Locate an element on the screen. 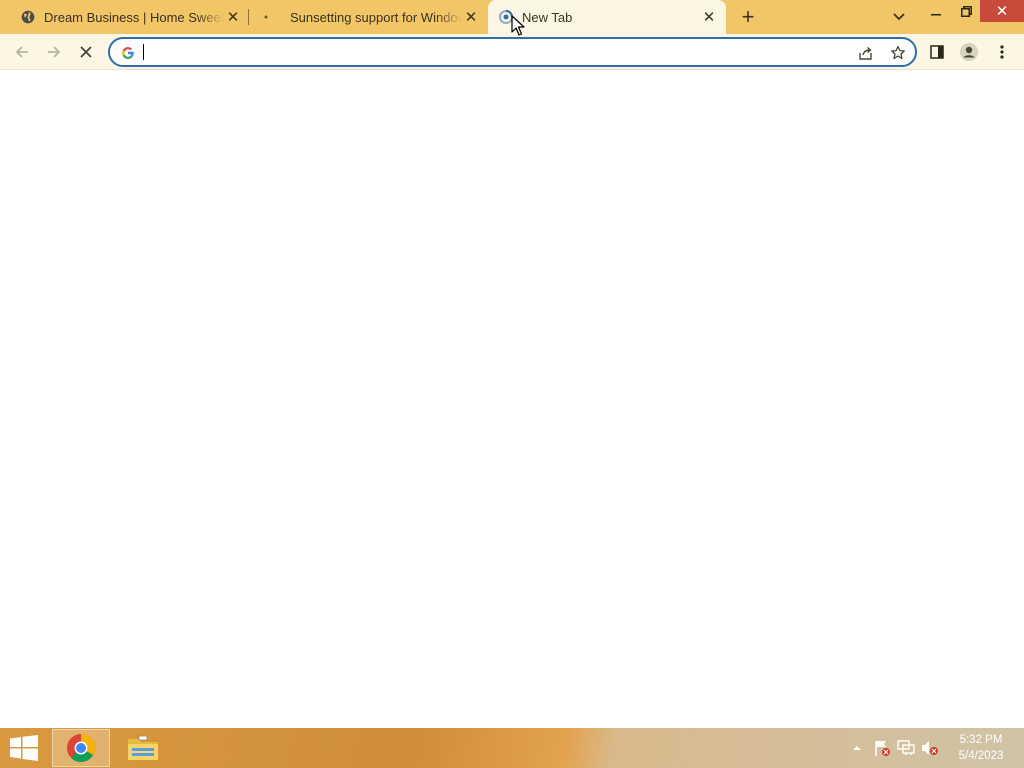 The image size is (1024, 768). tab-sunsetting-support: Sunsetting support for Windows 7 ✕ is located at coordinates (368, 17).